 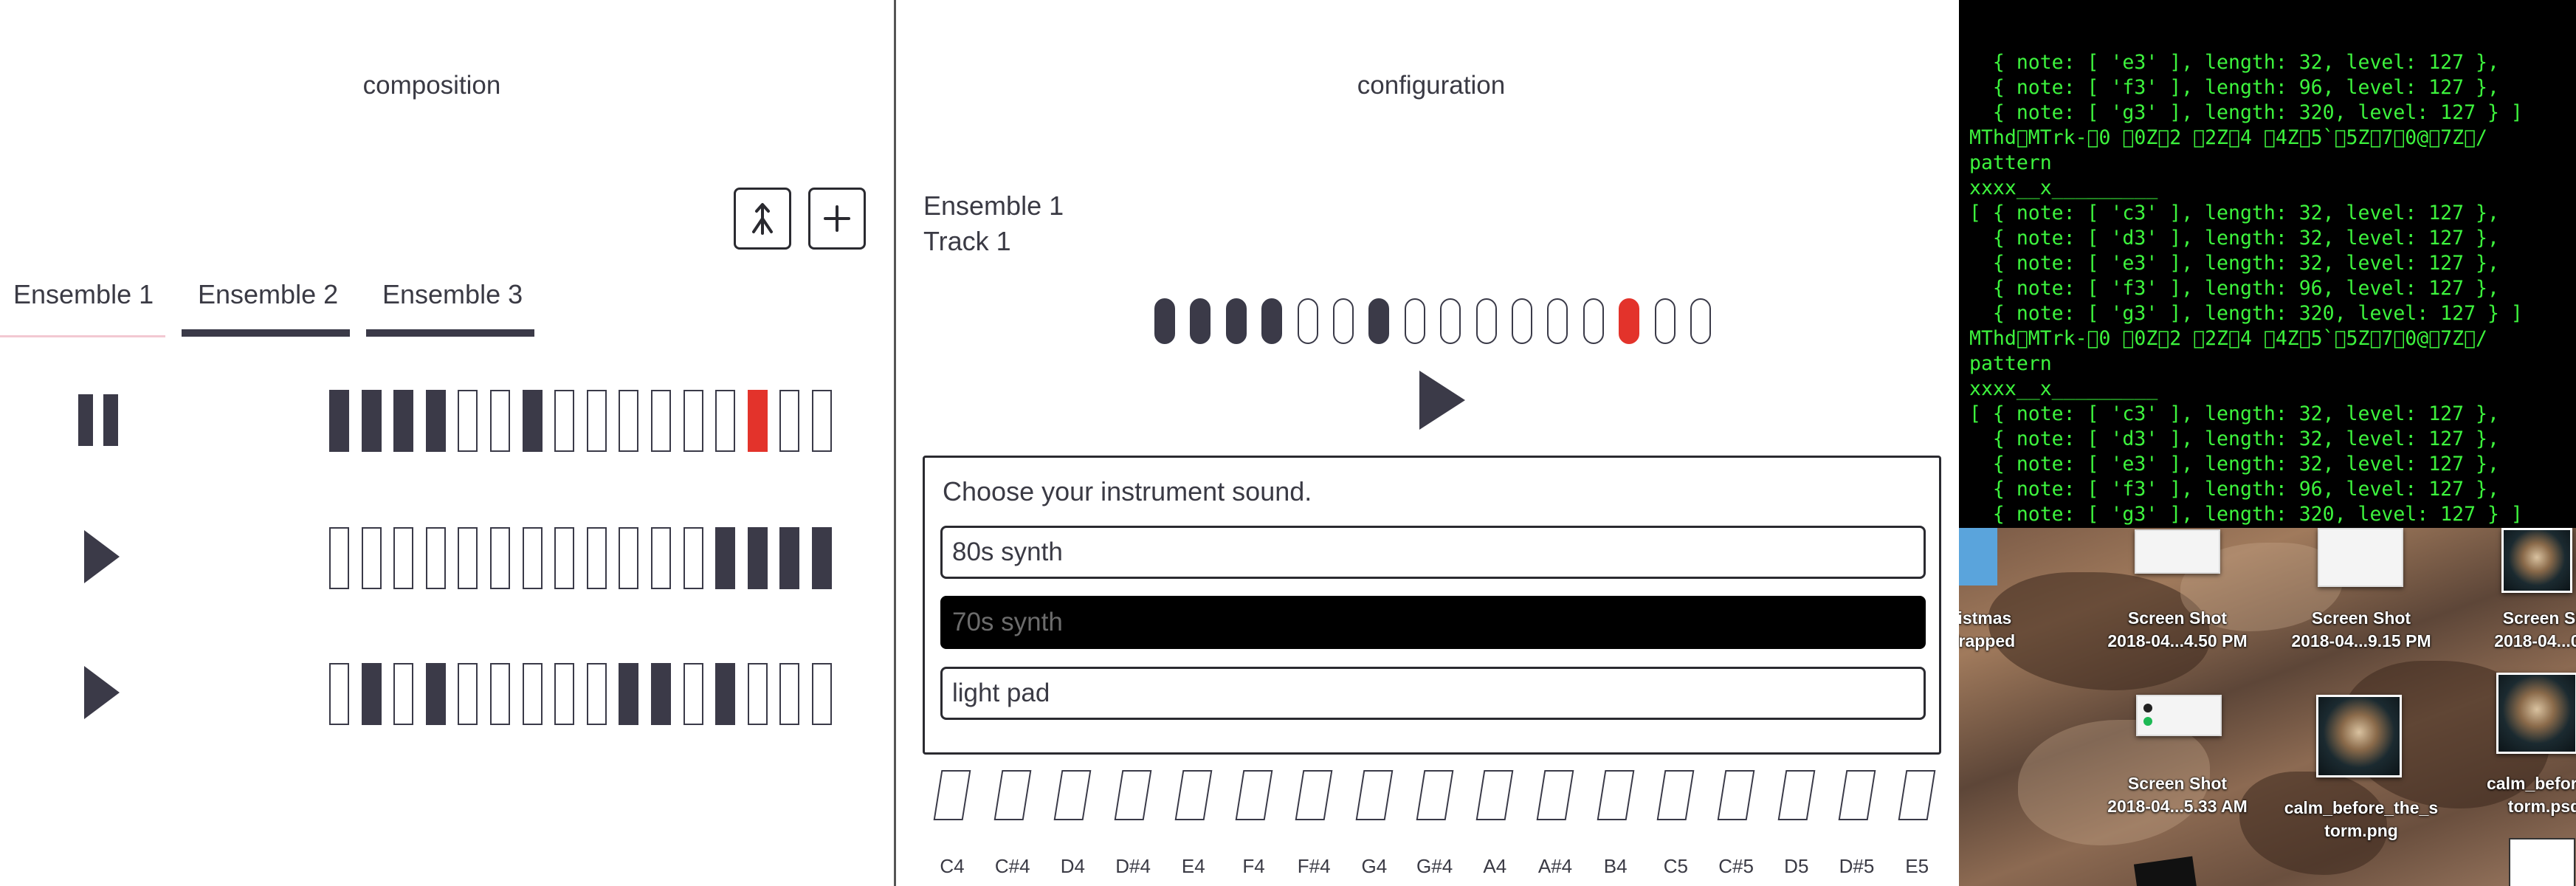 I want to click on add-ensemble-button, so click(x=837, y=219).